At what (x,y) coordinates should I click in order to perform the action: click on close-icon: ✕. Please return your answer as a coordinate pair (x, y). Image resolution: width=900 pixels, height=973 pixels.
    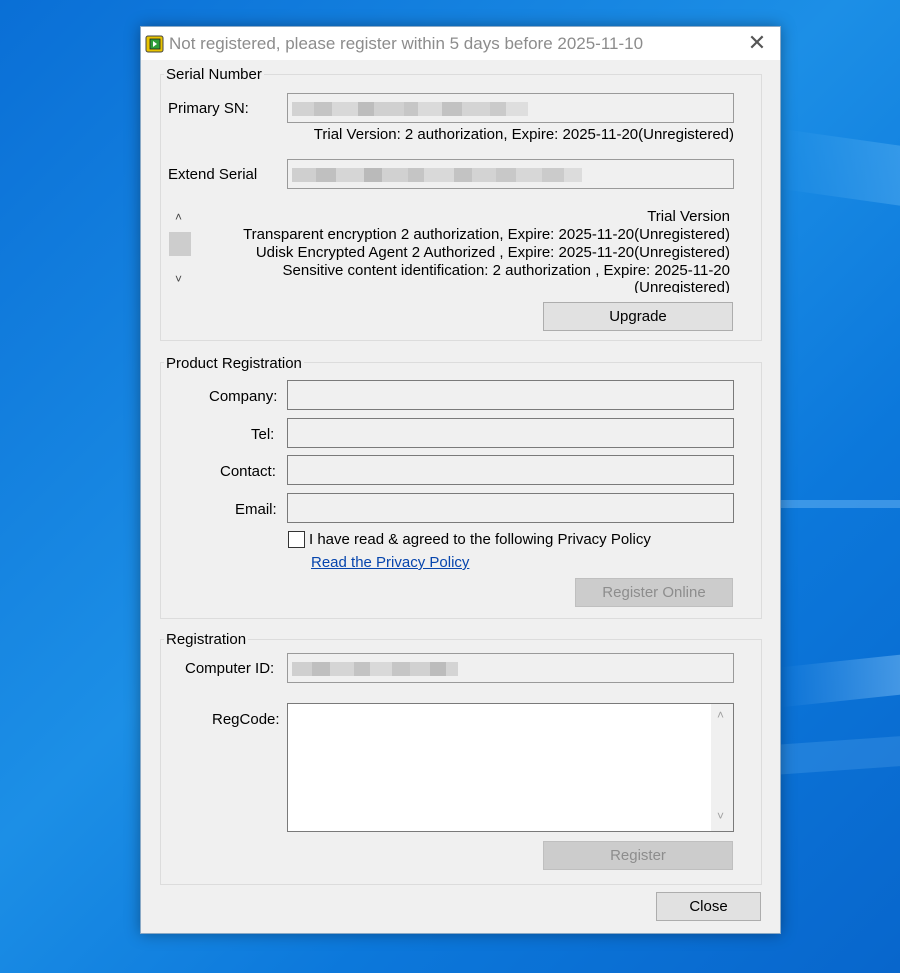
    Looking at the image, I should click on (757, 44).